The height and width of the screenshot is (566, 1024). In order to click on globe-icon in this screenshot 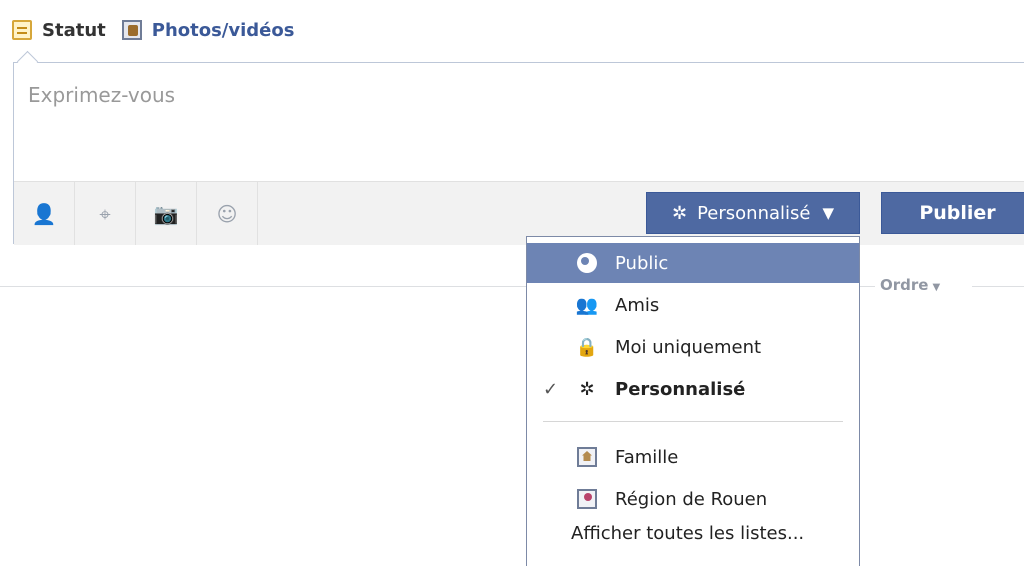, I will do `click(587, 263)`.